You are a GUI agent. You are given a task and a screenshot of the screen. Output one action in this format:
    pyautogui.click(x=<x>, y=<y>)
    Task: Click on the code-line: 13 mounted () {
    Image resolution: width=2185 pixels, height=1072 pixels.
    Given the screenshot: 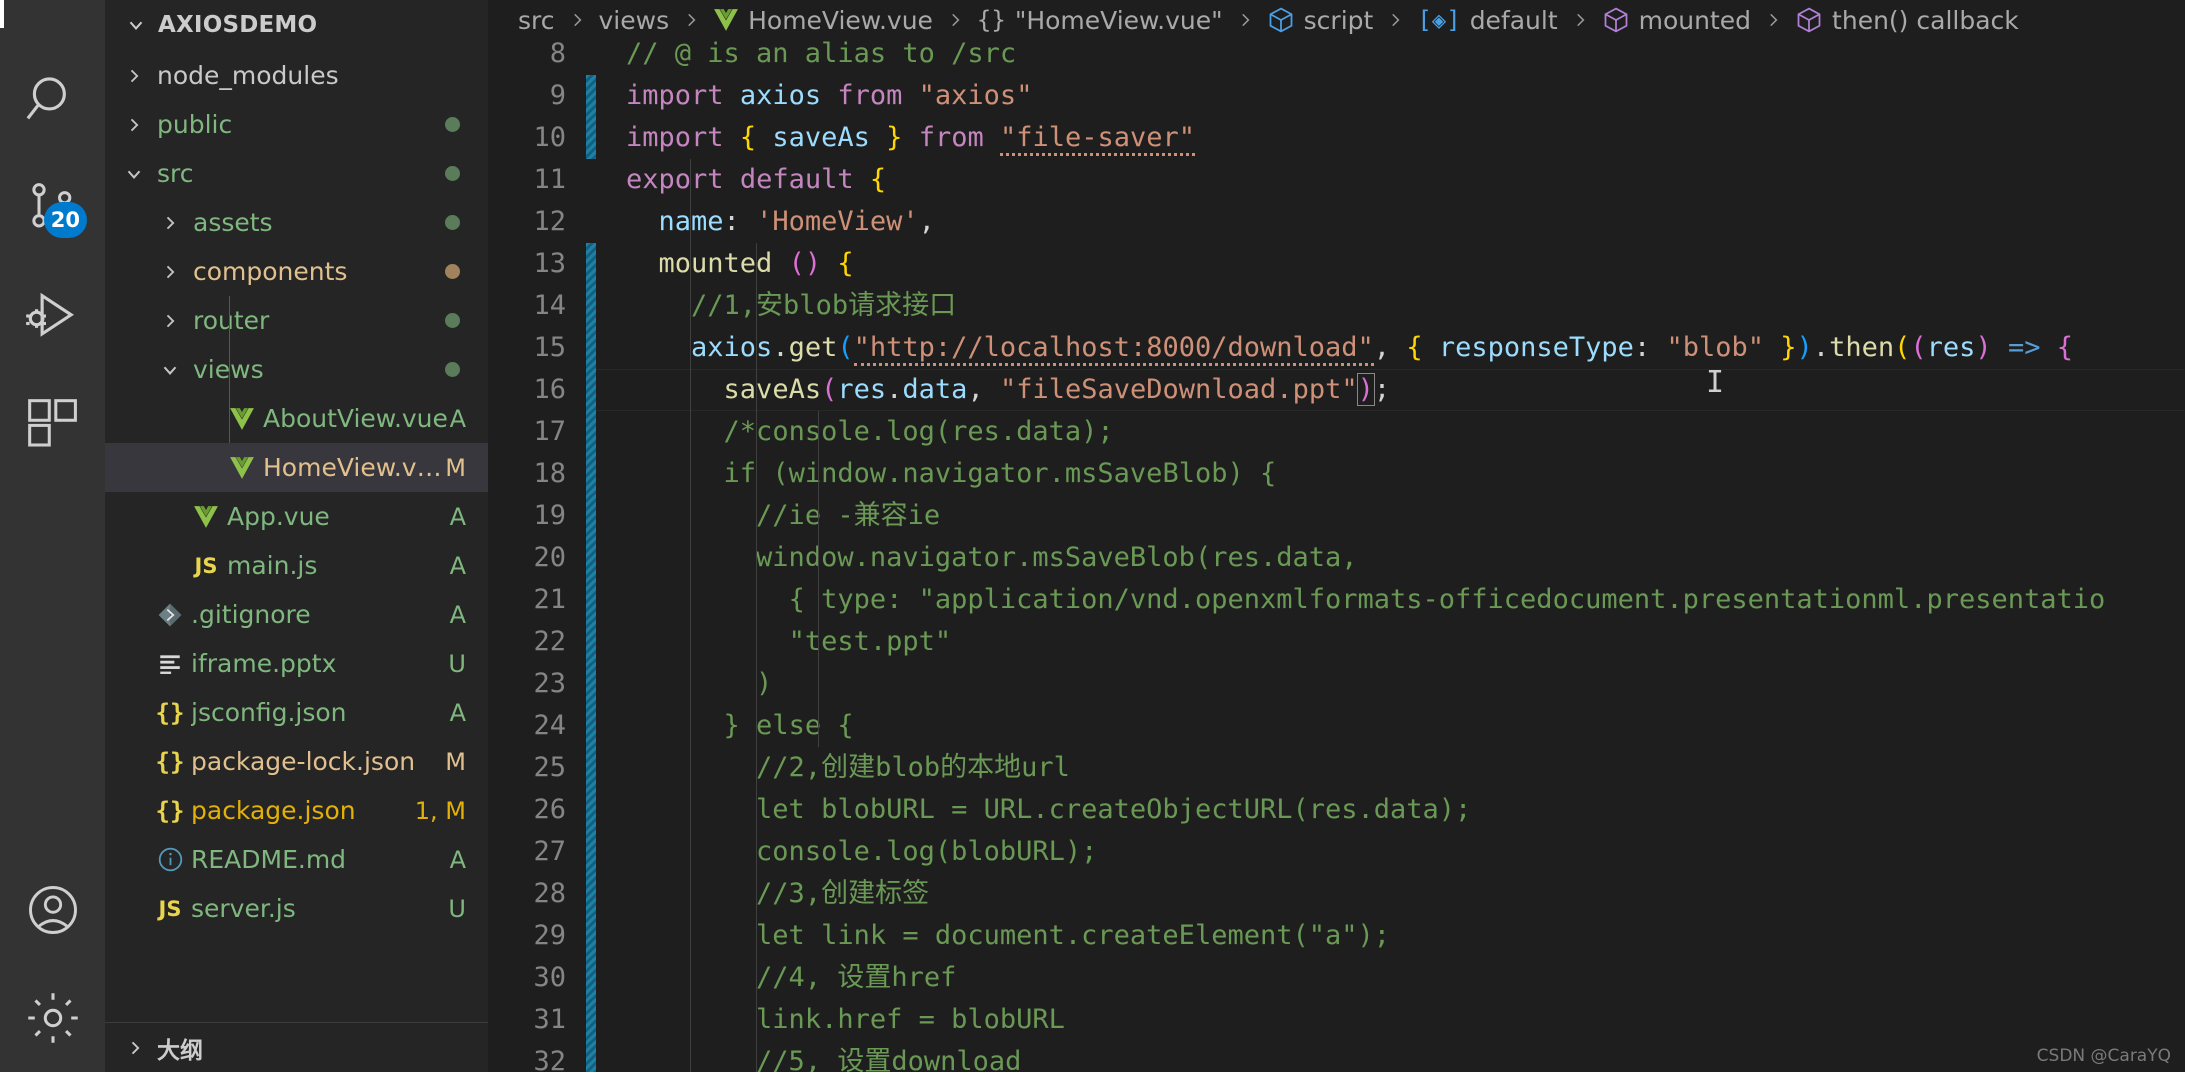 What is the action you would take?
    pyautogui.click(x=1336, y=264)
    